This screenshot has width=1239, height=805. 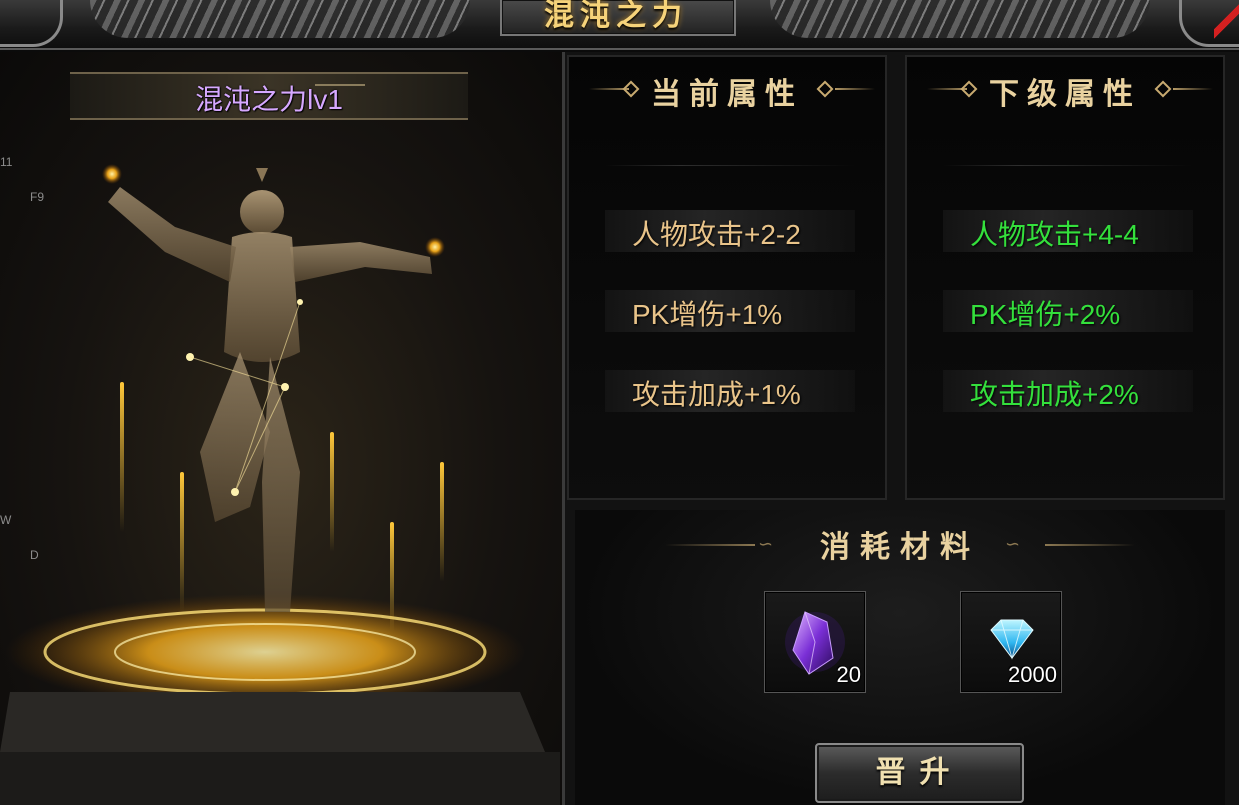 What do you see at coordinates (1045, 314) in the screenshot?
I see `next-attribute-pk-damage: PK增伤+2%` at bounding box center [1045, 314].